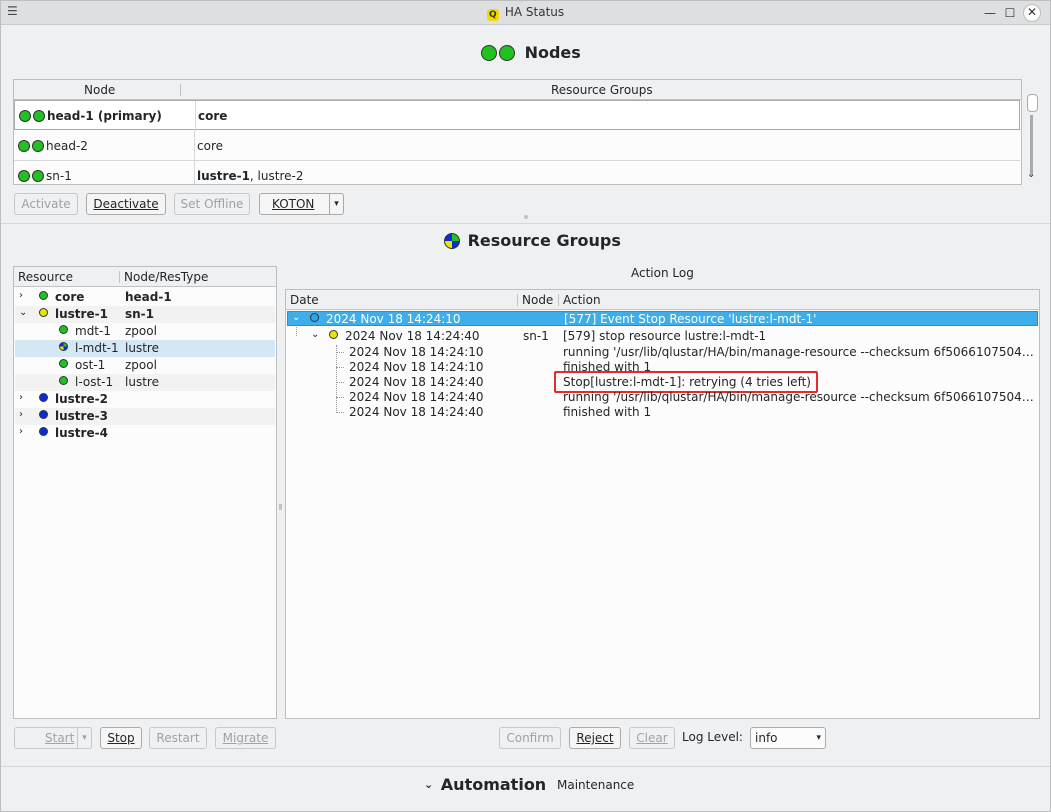 This screenshot has height=812, width=1051. Describe the element at coordinates (104, 116) in the screenshot. I see `node-name: head-1 (primary)` at that location.